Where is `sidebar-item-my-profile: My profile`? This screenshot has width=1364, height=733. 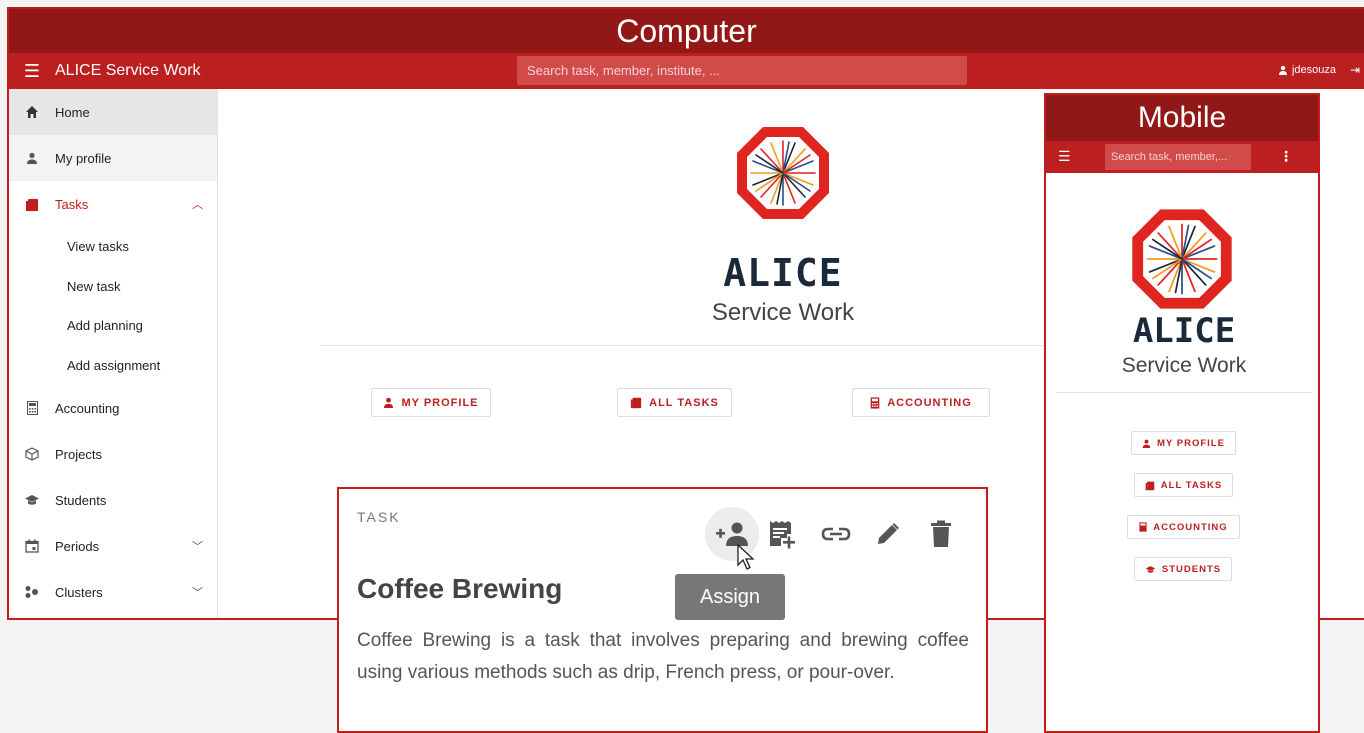
sidebar-item-my-profile: My profile is located at coordinates (113, 158).